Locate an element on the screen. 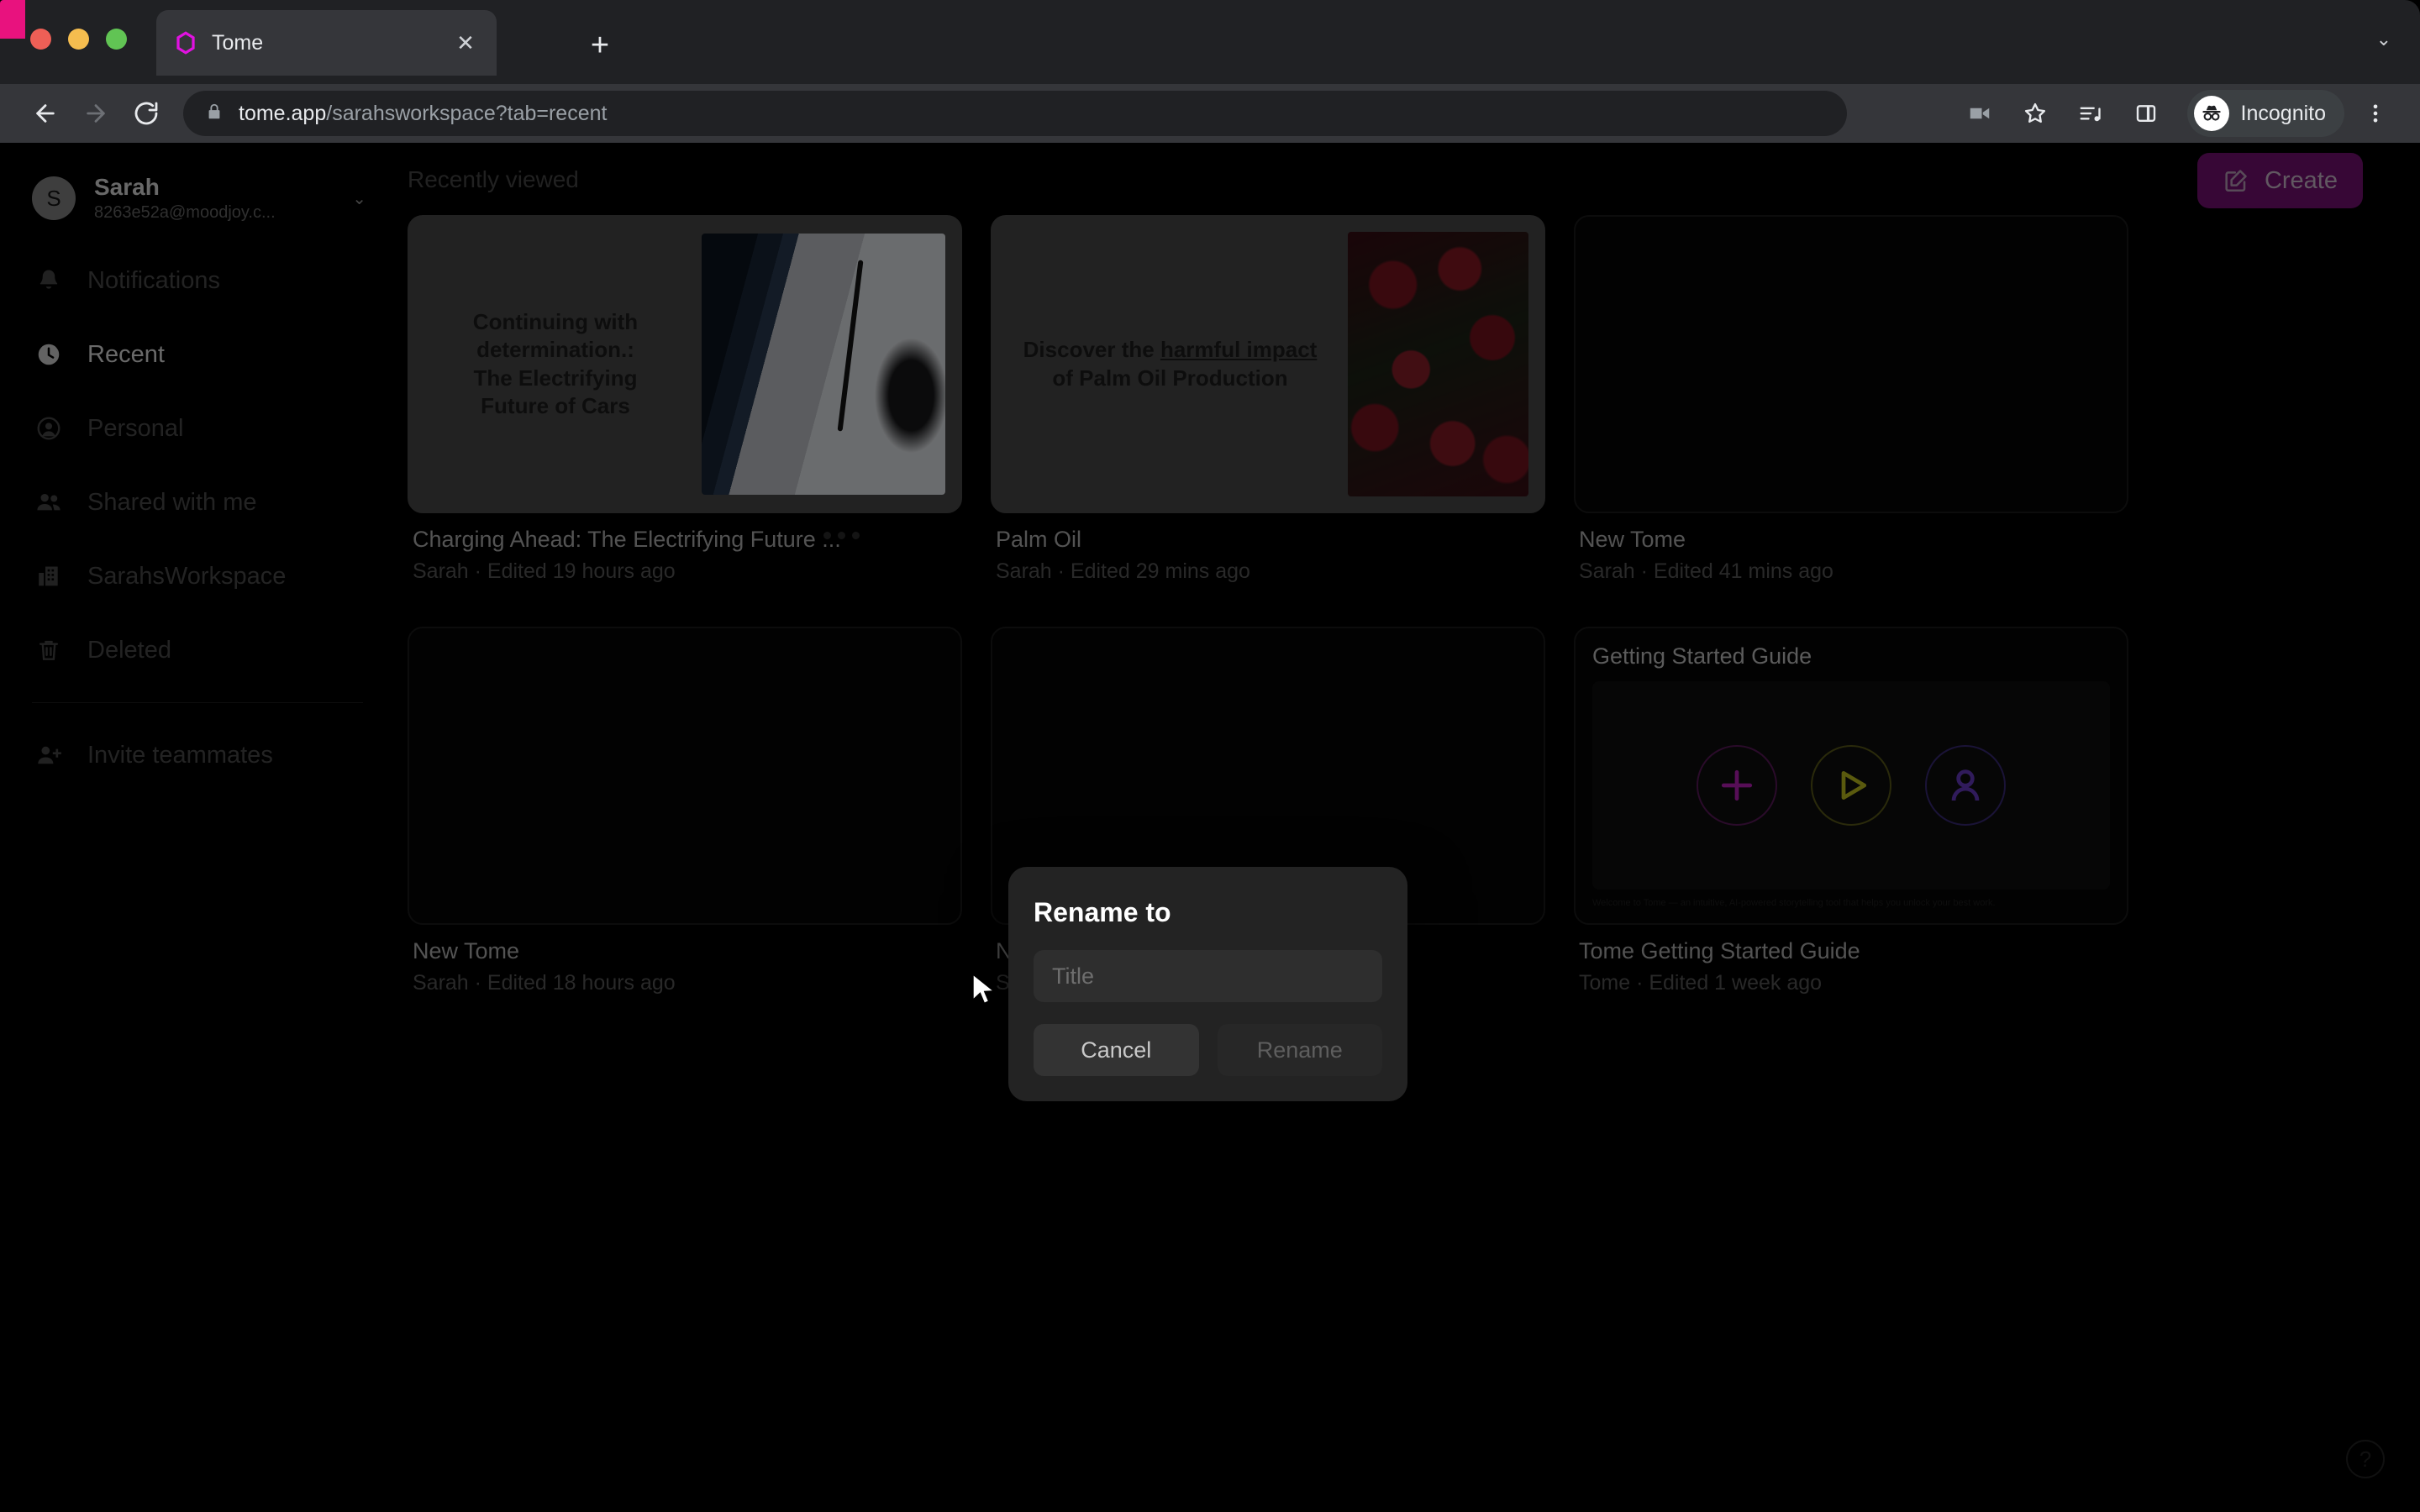  incognito-icon is located at coordinates (2211, 113).